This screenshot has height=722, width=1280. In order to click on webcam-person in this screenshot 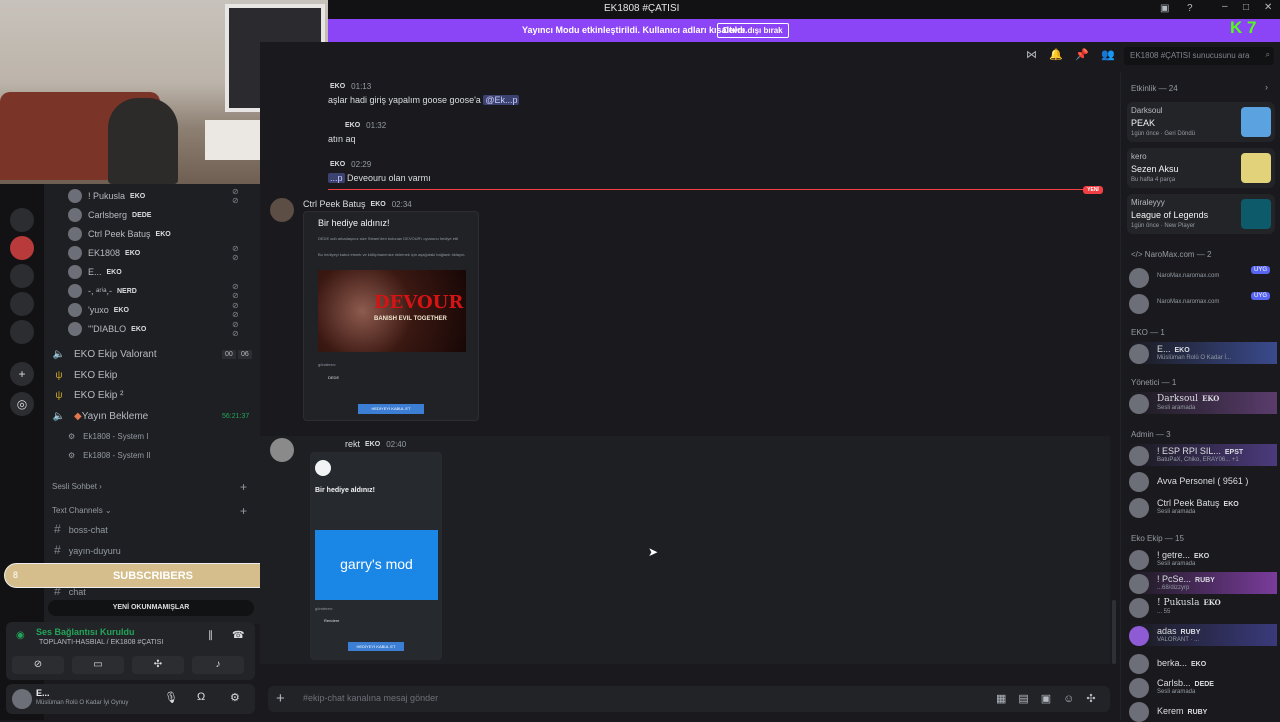, I will do `click(143, 141)`.